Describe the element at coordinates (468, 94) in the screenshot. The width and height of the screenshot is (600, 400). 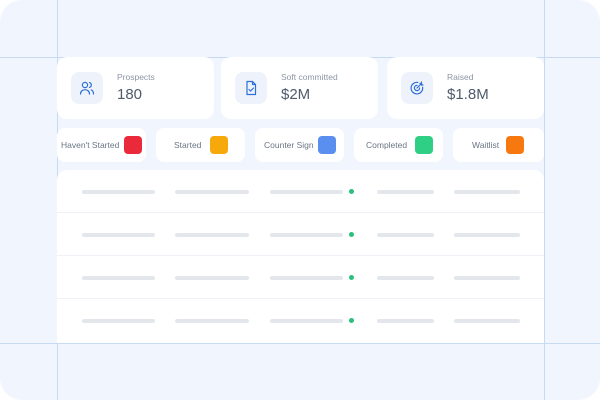
I see `stat-value: $1.8M` at that location.